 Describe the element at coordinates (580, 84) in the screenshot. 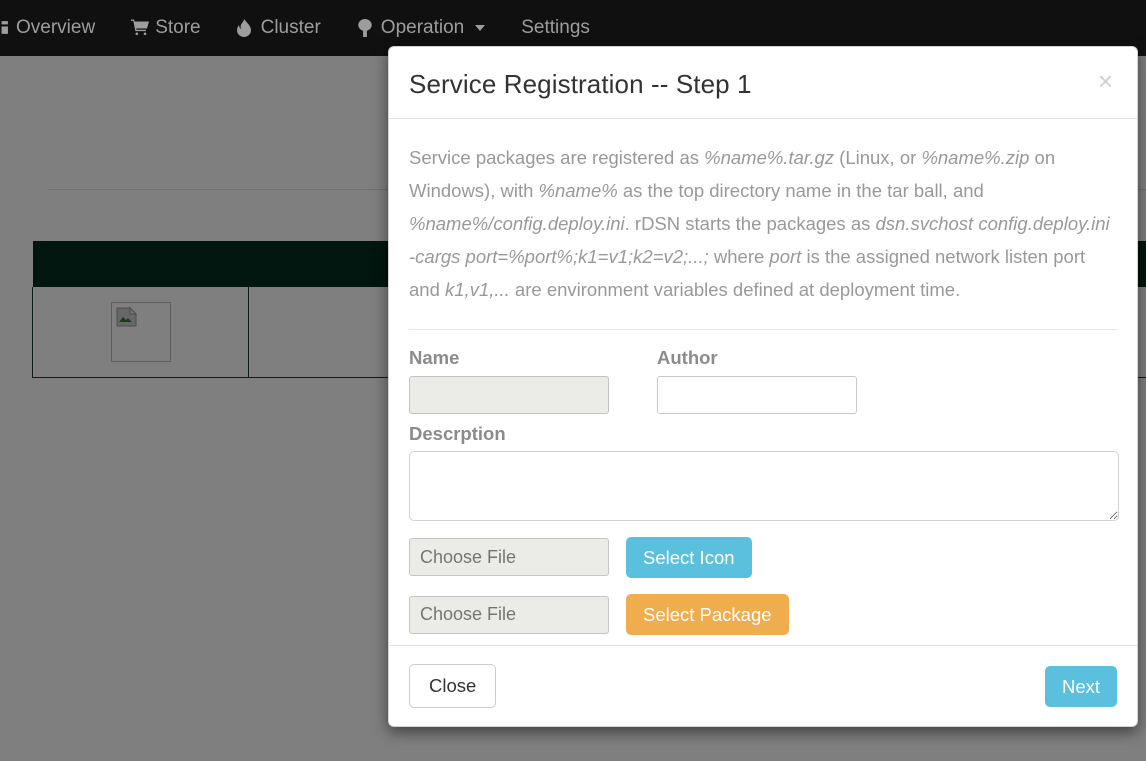

I see `modal-title: Service Registration -- Step 1` at that location.